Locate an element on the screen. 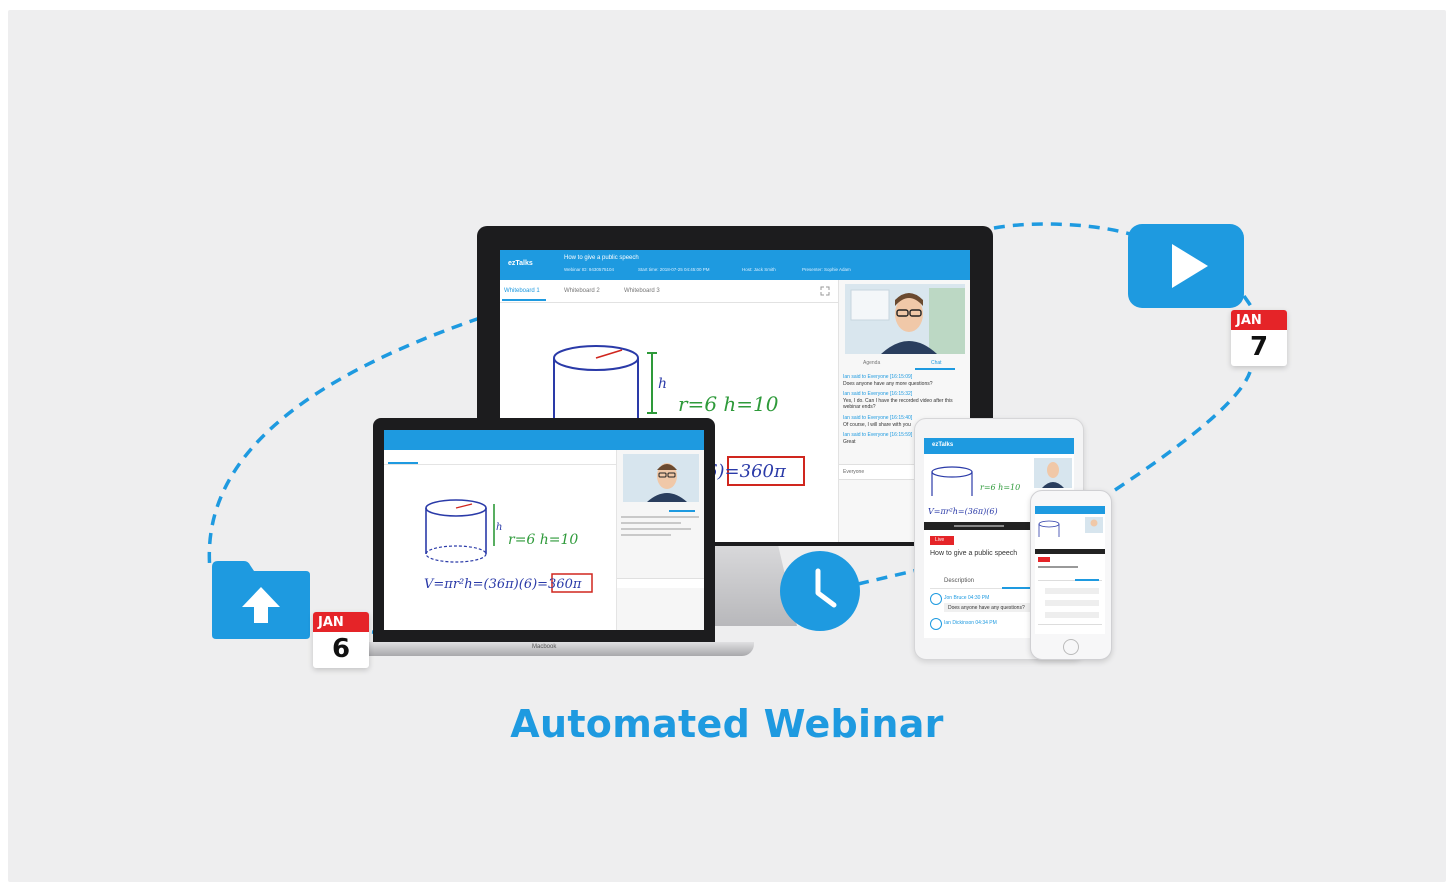 The image size is (1454, 884). clock-icon is located at coordinates (820, 591).